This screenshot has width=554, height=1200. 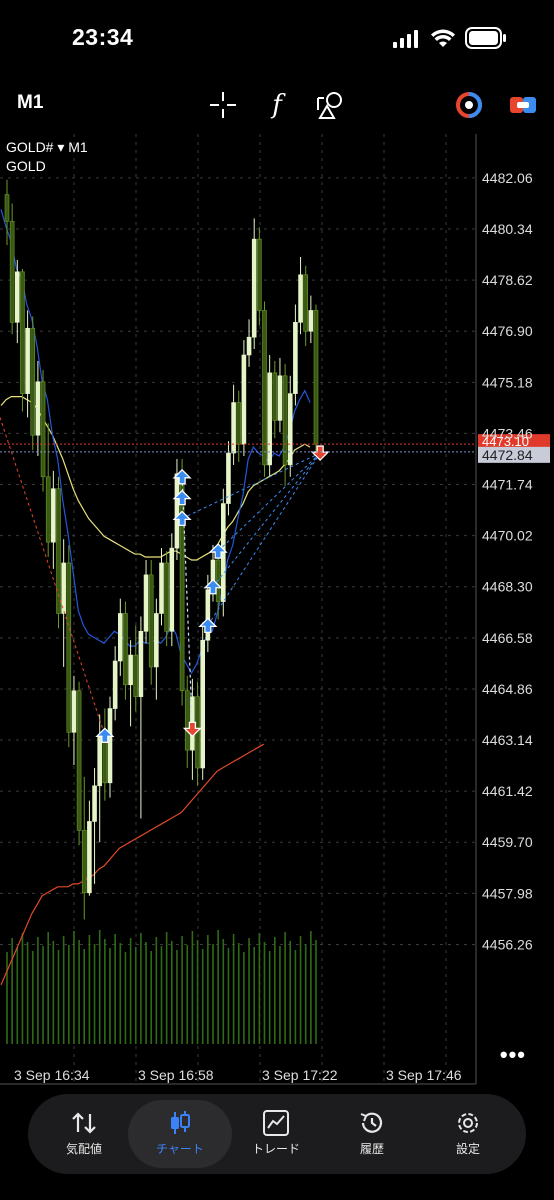 I want to click on more-menu-button: •••, so click(x=513, y=1055).